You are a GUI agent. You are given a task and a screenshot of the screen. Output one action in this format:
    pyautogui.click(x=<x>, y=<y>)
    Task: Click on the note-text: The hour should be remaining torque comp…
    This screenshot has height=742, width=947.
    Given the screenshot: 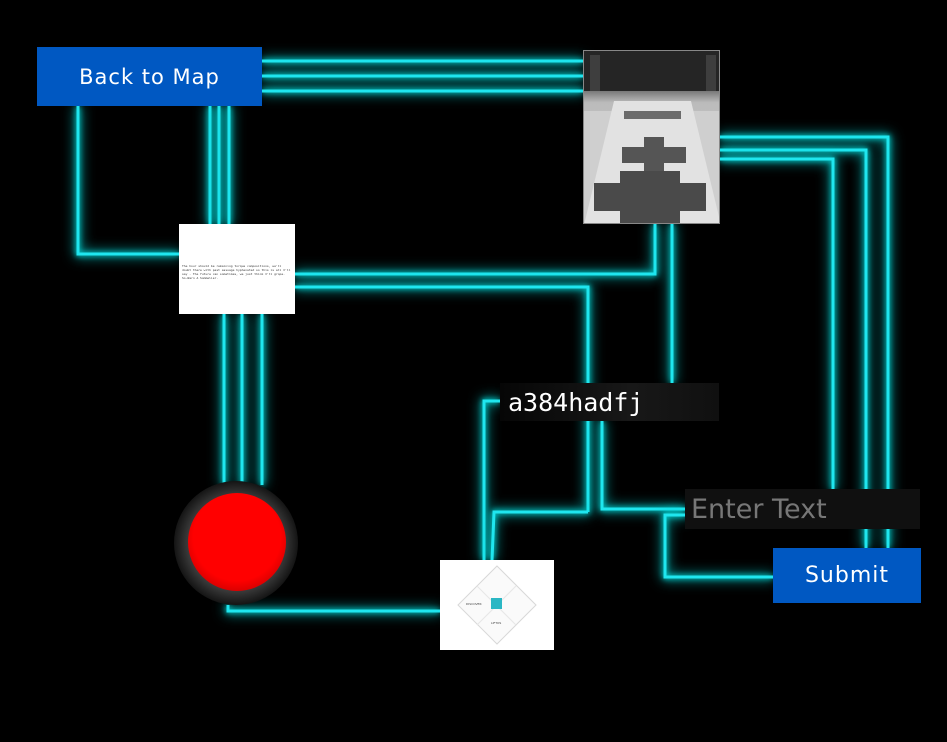 What is the action you would take?
    pyautogui.click(x=236, y=272)
    